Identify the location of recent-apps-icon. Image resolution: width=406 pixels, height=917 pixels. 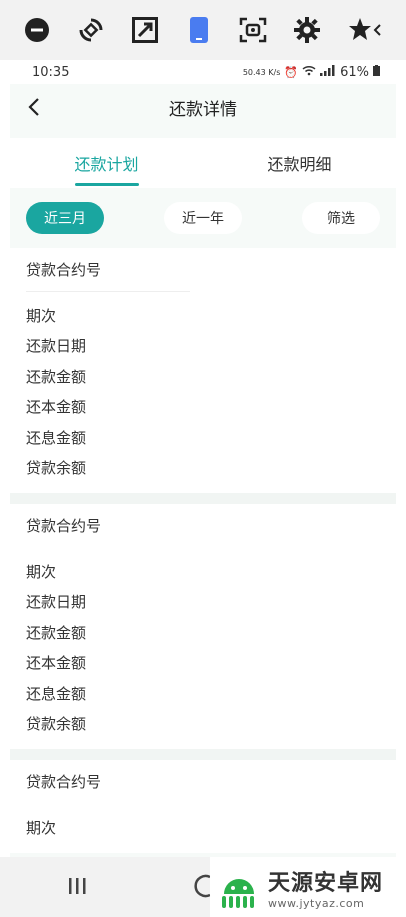
(77, 886).